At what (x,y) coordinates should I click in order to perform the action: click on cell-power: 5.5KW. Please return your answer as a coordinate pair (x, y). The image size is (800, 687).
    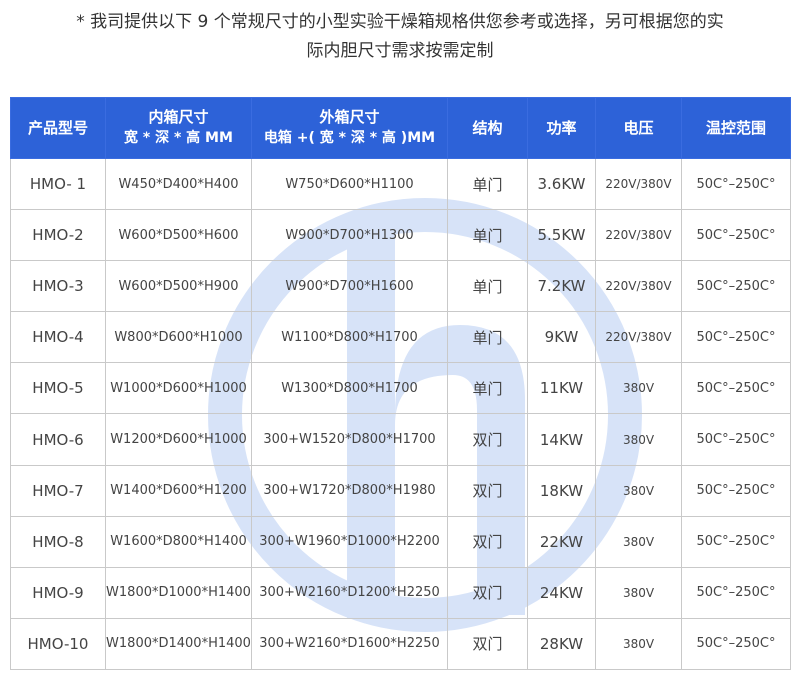
    Looking at the image, I should click on (561, 235).